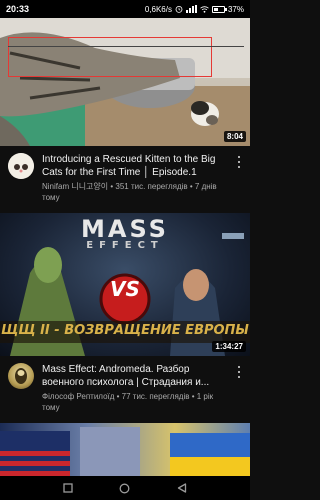 The image size is (320, 500). I want to click on battery-percent: 37%, so click(235, 9).